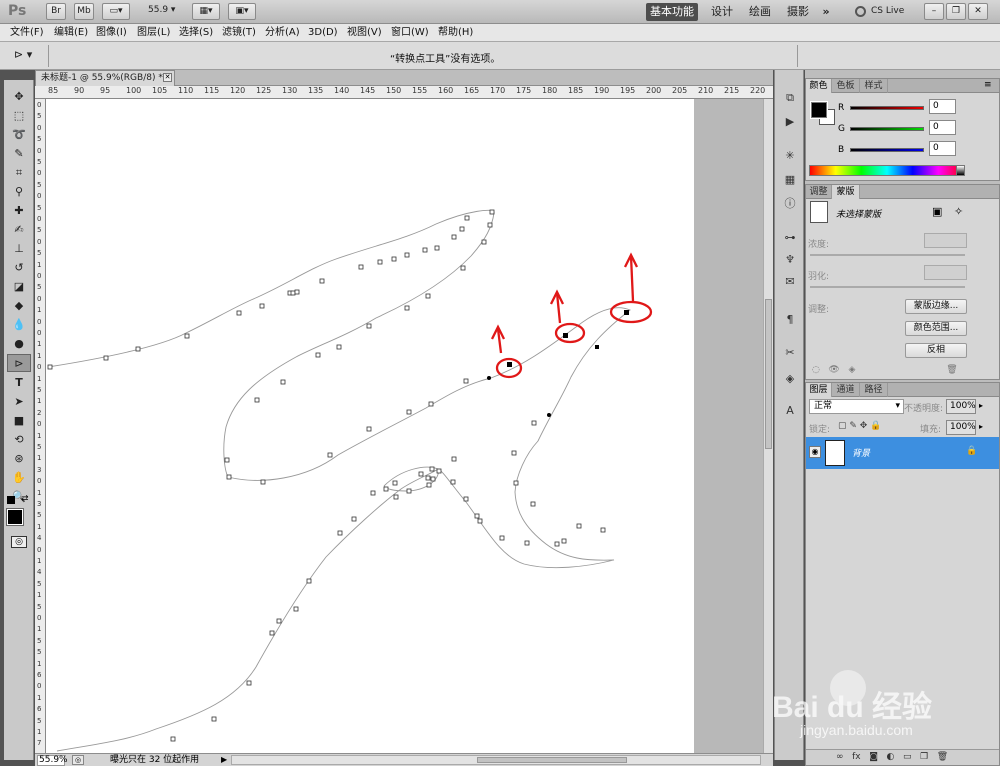 The width and height of the screenshot is (1000, 766). Describe the element at coordinates (826, 12) in the screenshot. I see `more-workspaces-button: »` at that location.